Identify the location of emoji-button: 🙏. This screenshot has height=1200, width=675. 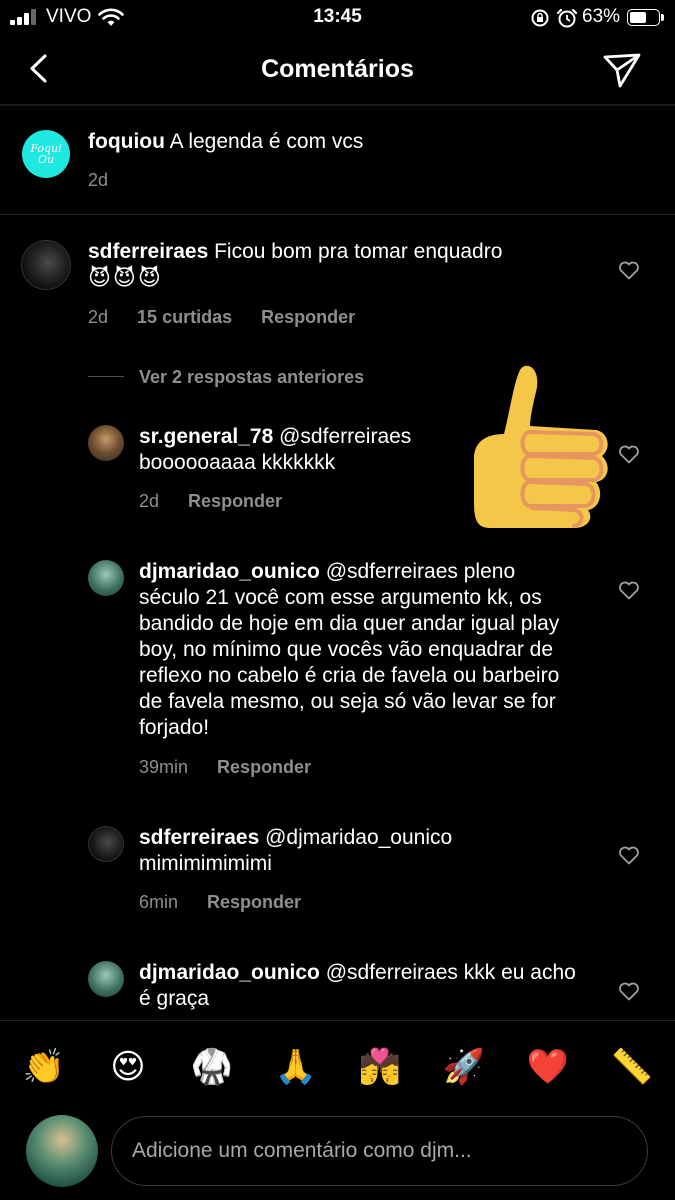
(296, 1067).